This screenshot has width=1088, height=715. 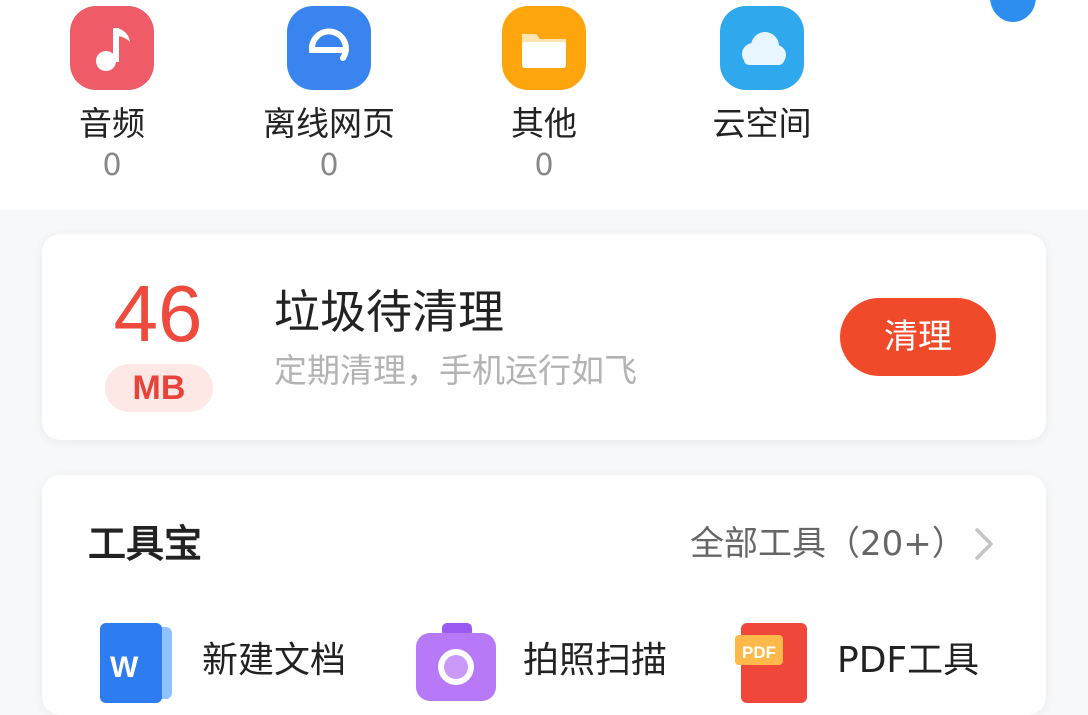 What do you see at coordinates (771, 663) in the screenshot?
I see `pdf-icon: PDF` at bounding box center [771, 663].